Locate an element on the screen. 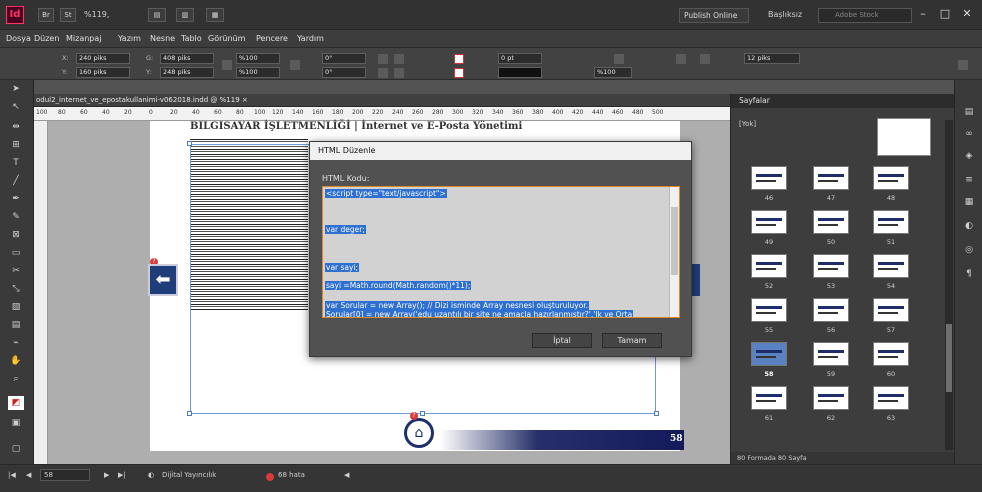  home-icon: ⌂ is located at coordinates (419, 433).